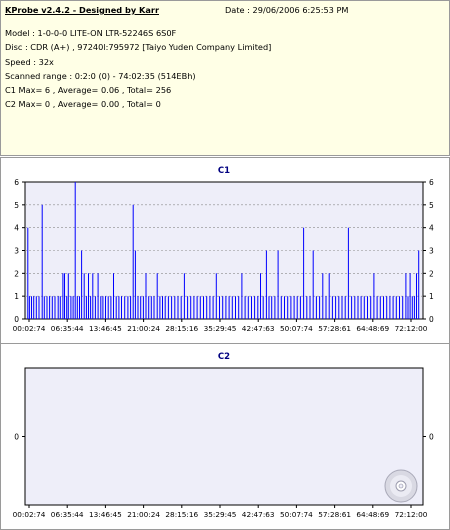 The image size is (450, 530). Describe the element at coordinates (431, 273) in the screenshot. I see `y-tick-label-right: 2` at that location.